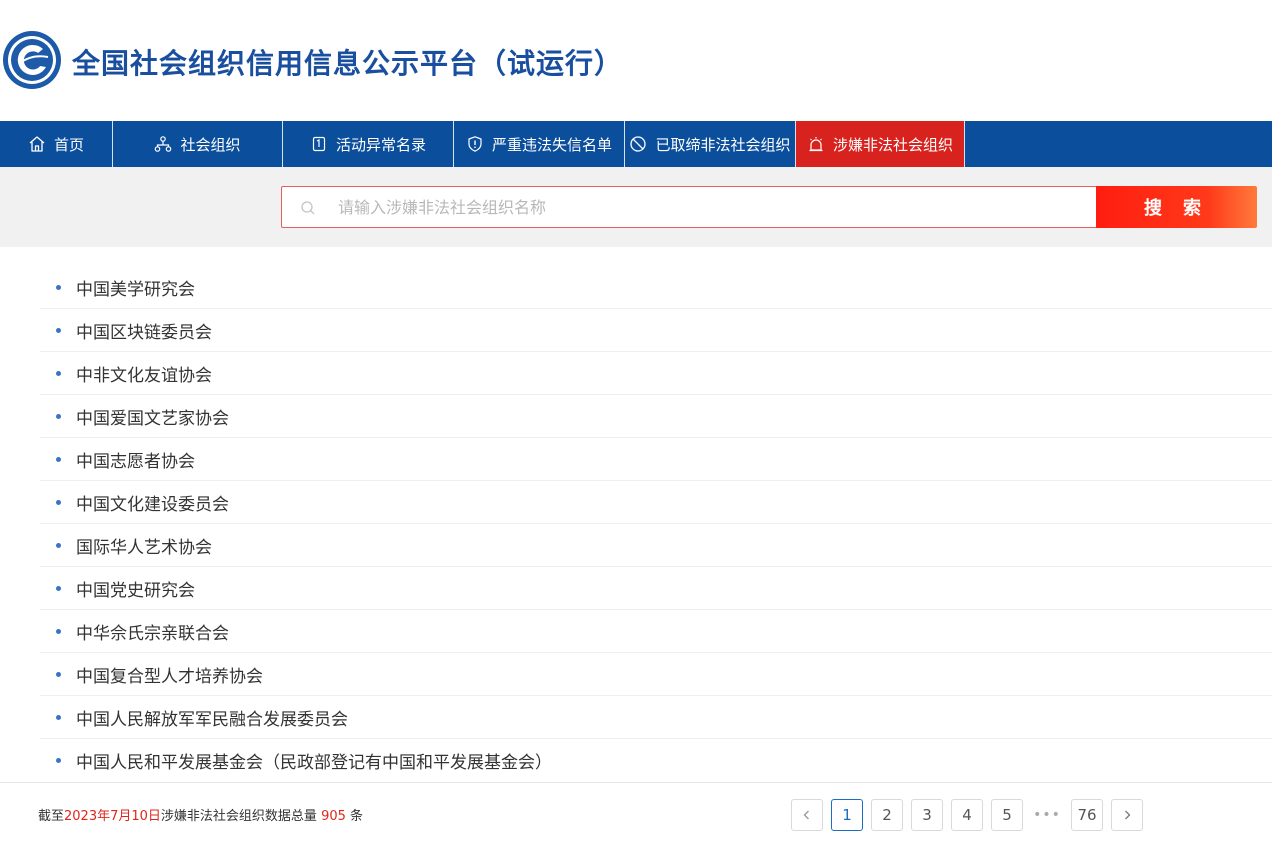  What do you see at coordinates (636, 815) in the screenshot?
I see `pagination: 1 2 3 4 5 ••• 76` at bounding box center [636, 815].